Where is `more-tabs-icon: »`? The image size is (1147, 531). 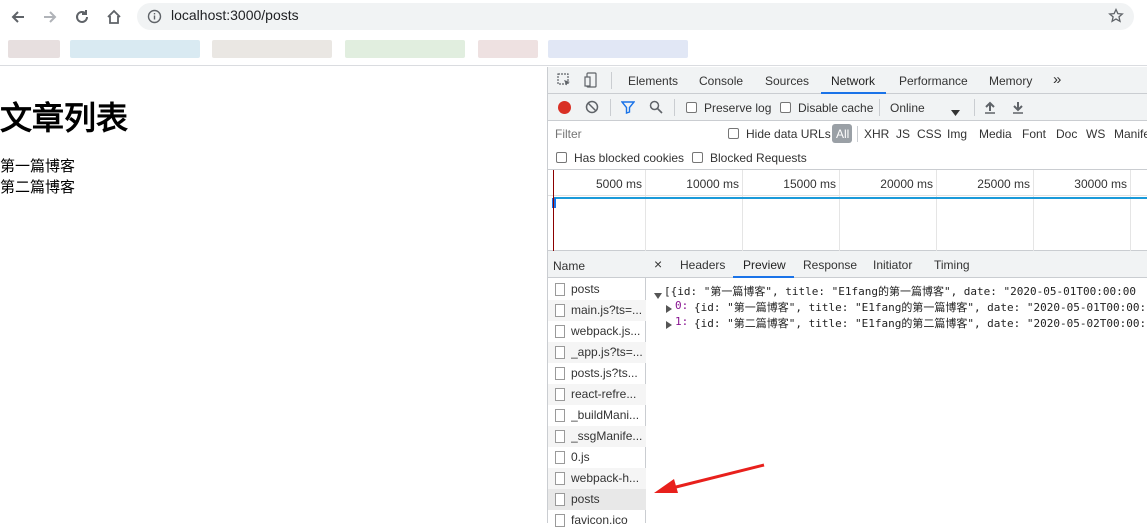
more-tabs-icon: » is located at coordinates (1057, 79).